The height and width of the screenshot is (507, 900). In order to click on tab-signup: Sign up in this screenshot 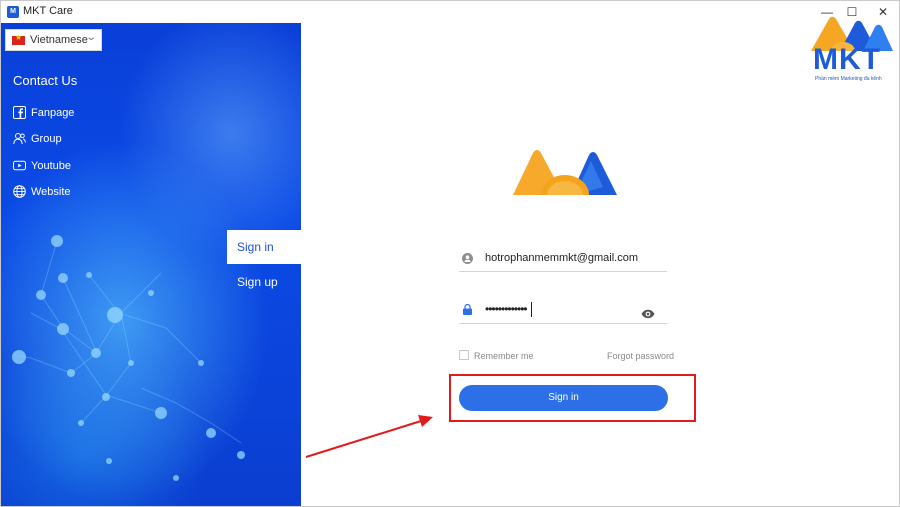, I will do `click(264, 282)`.